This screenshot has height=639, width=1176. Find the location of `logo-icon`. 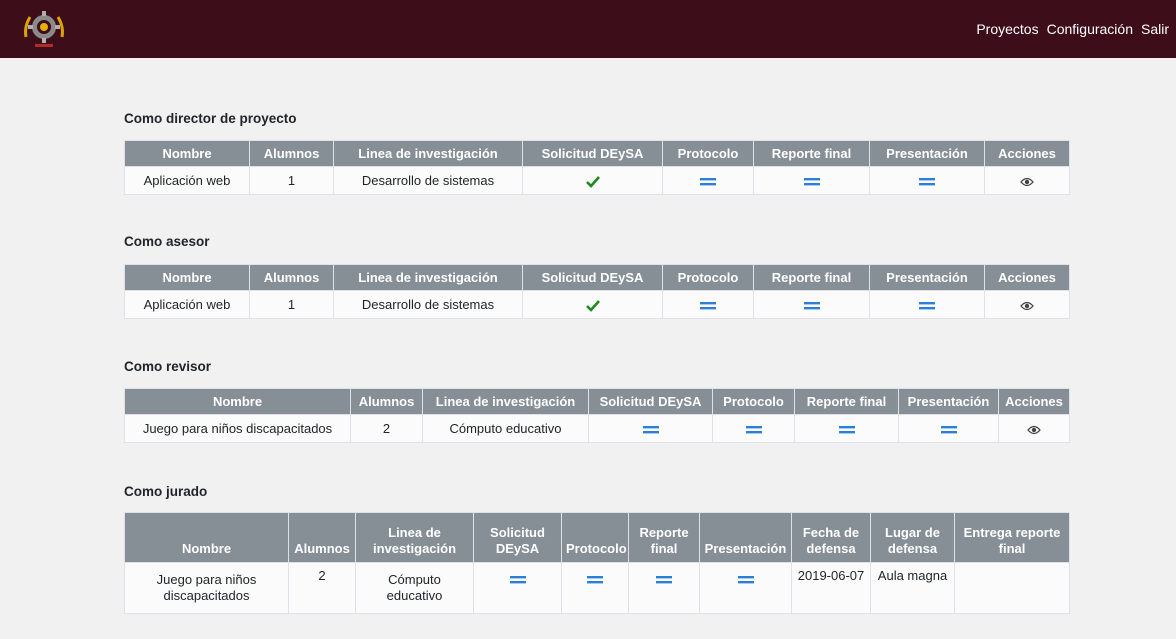

logo-icon is located at coordinates (44, 29).